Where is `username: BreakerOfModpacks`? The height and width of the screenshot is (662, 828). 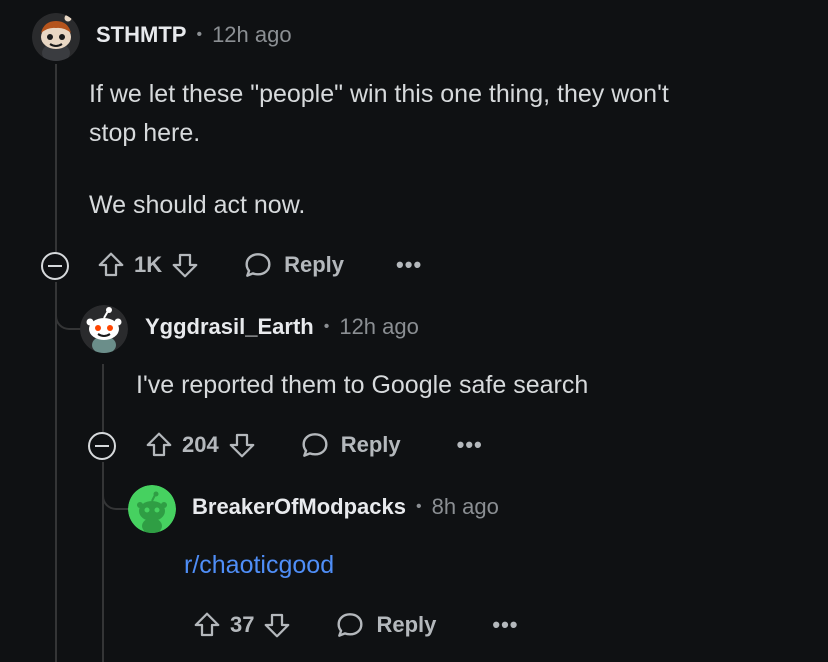 username: BreakerOfModpacks is located at coordinates (299, 507).